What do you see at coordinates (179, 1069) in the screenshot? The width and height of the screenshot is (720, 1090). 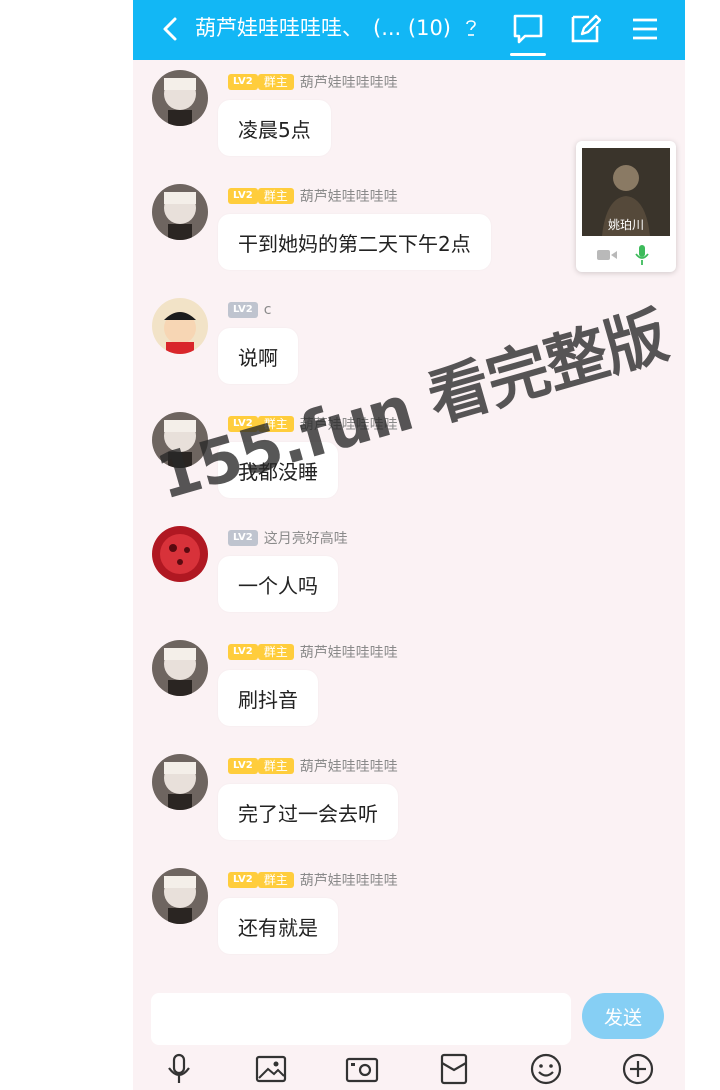 I see `mic-icon` at bounding box center [179, 1069].